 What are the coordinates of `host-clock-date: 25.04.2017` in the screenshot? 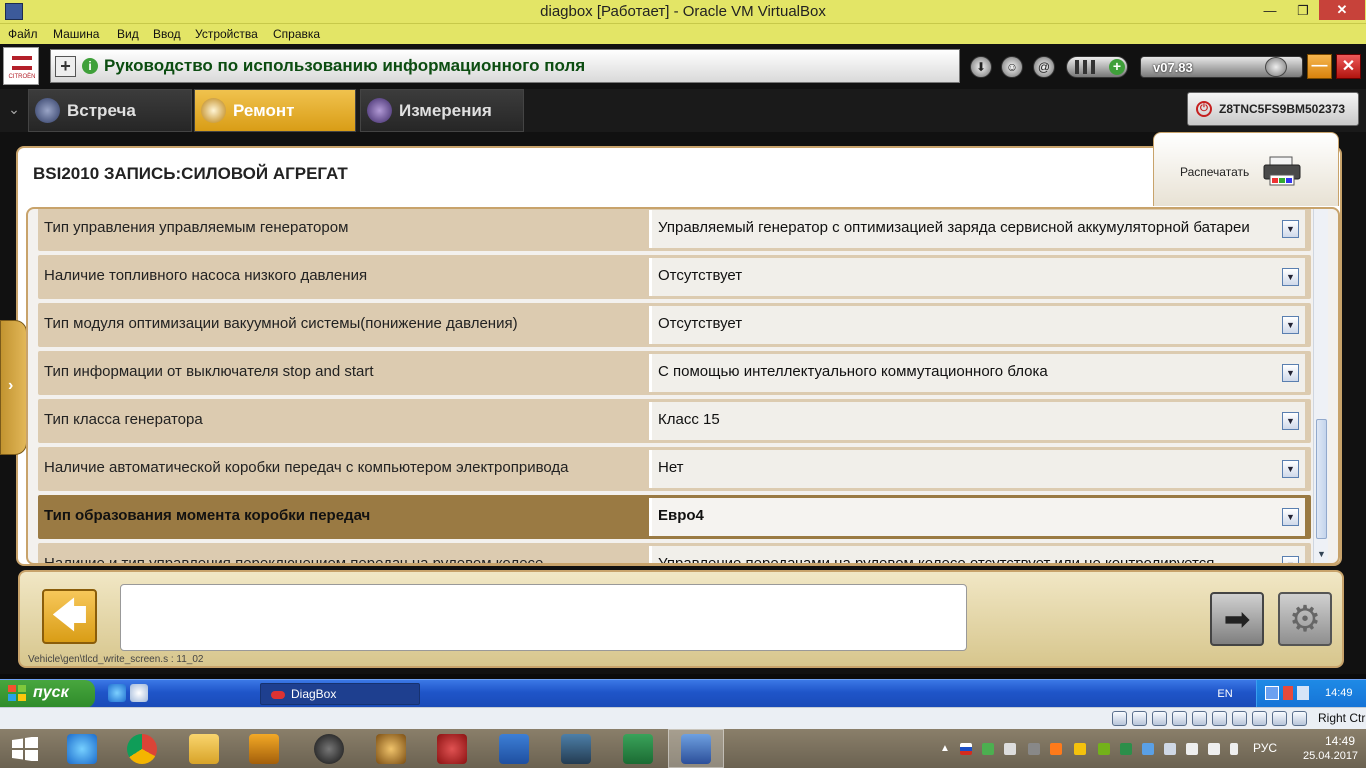 It's located at (1330, 756).